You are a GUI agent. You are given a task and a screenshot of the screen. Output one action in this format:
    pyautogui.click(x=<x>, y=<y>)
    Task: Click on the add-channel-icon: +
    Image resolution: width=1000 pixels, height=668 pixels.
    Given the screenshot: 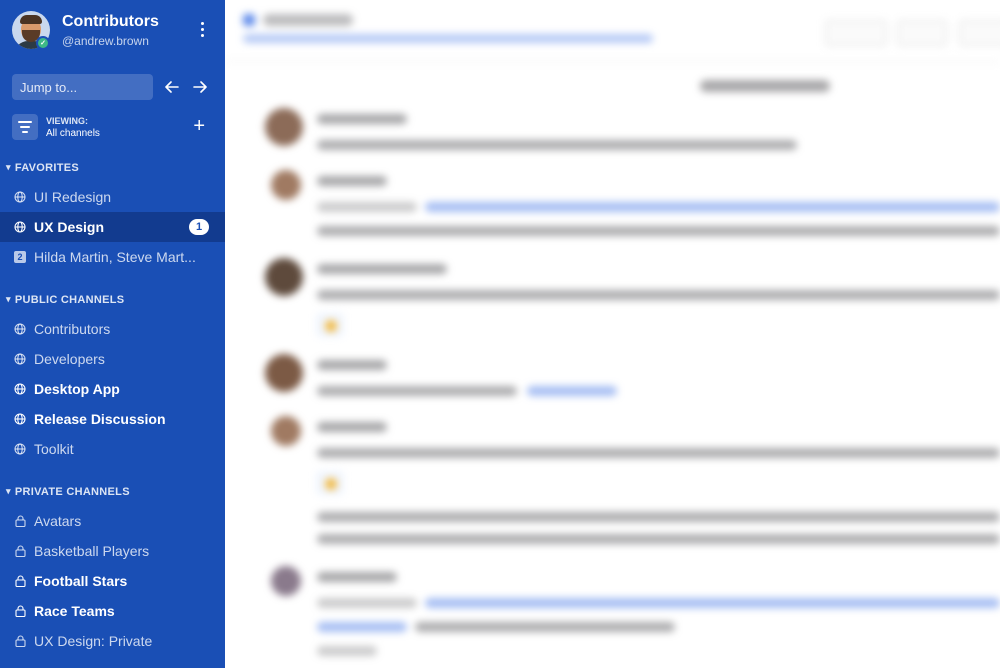 What is the action you would take?
    pyautogui.click(x=199, y=126)
    